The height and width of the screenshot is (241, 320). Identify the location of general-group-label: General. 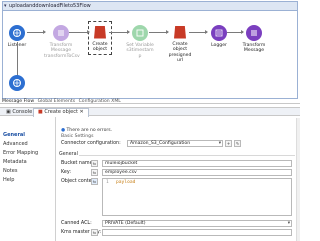
(68, 154).